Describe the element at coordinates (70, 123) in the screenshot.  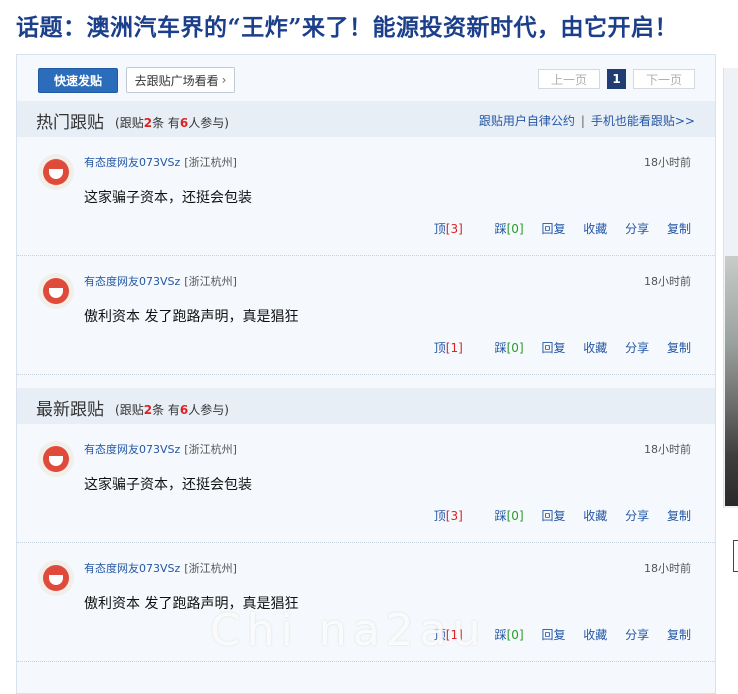
I see `hot-comments-title: 热门跟贴` at that location.